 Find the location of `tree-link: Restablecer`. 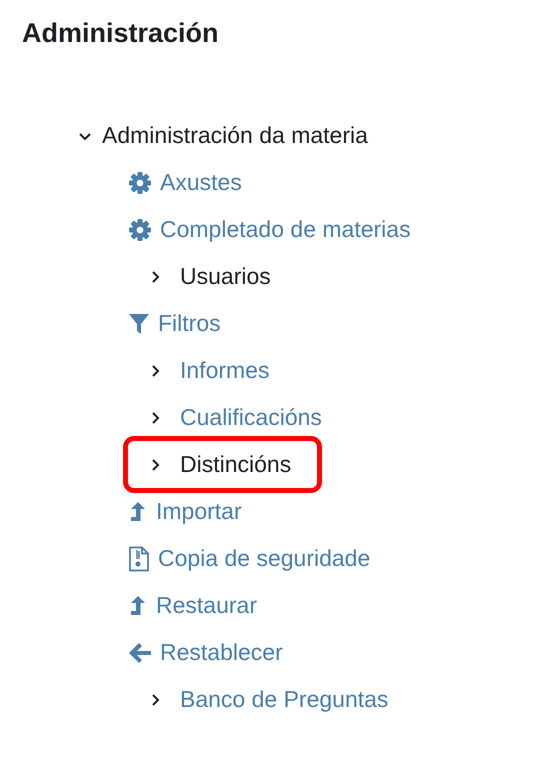

tree-link: Restablecer is located at coordinates (205, 652).